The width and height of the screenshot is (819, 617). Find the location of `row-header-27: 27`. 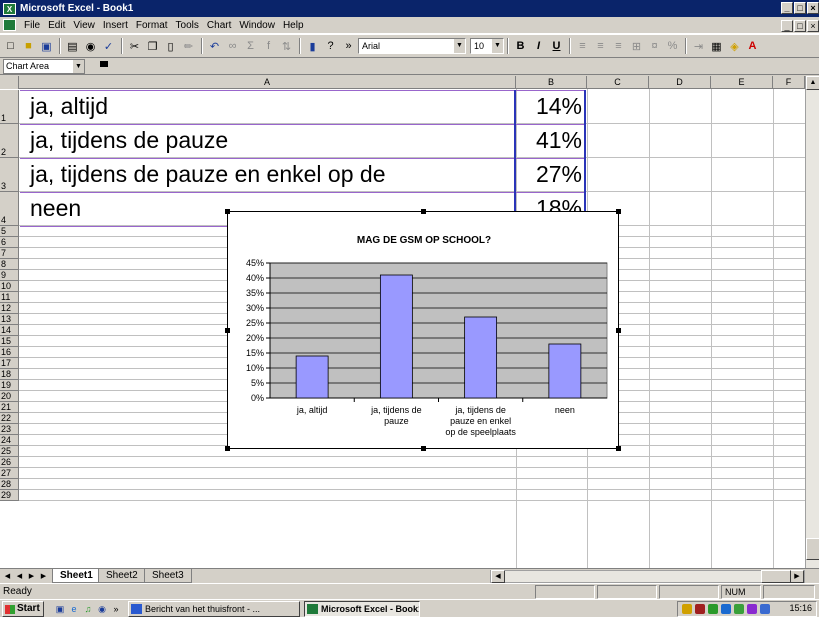

row-header-27: 27 is located at coordinates (9, 473).